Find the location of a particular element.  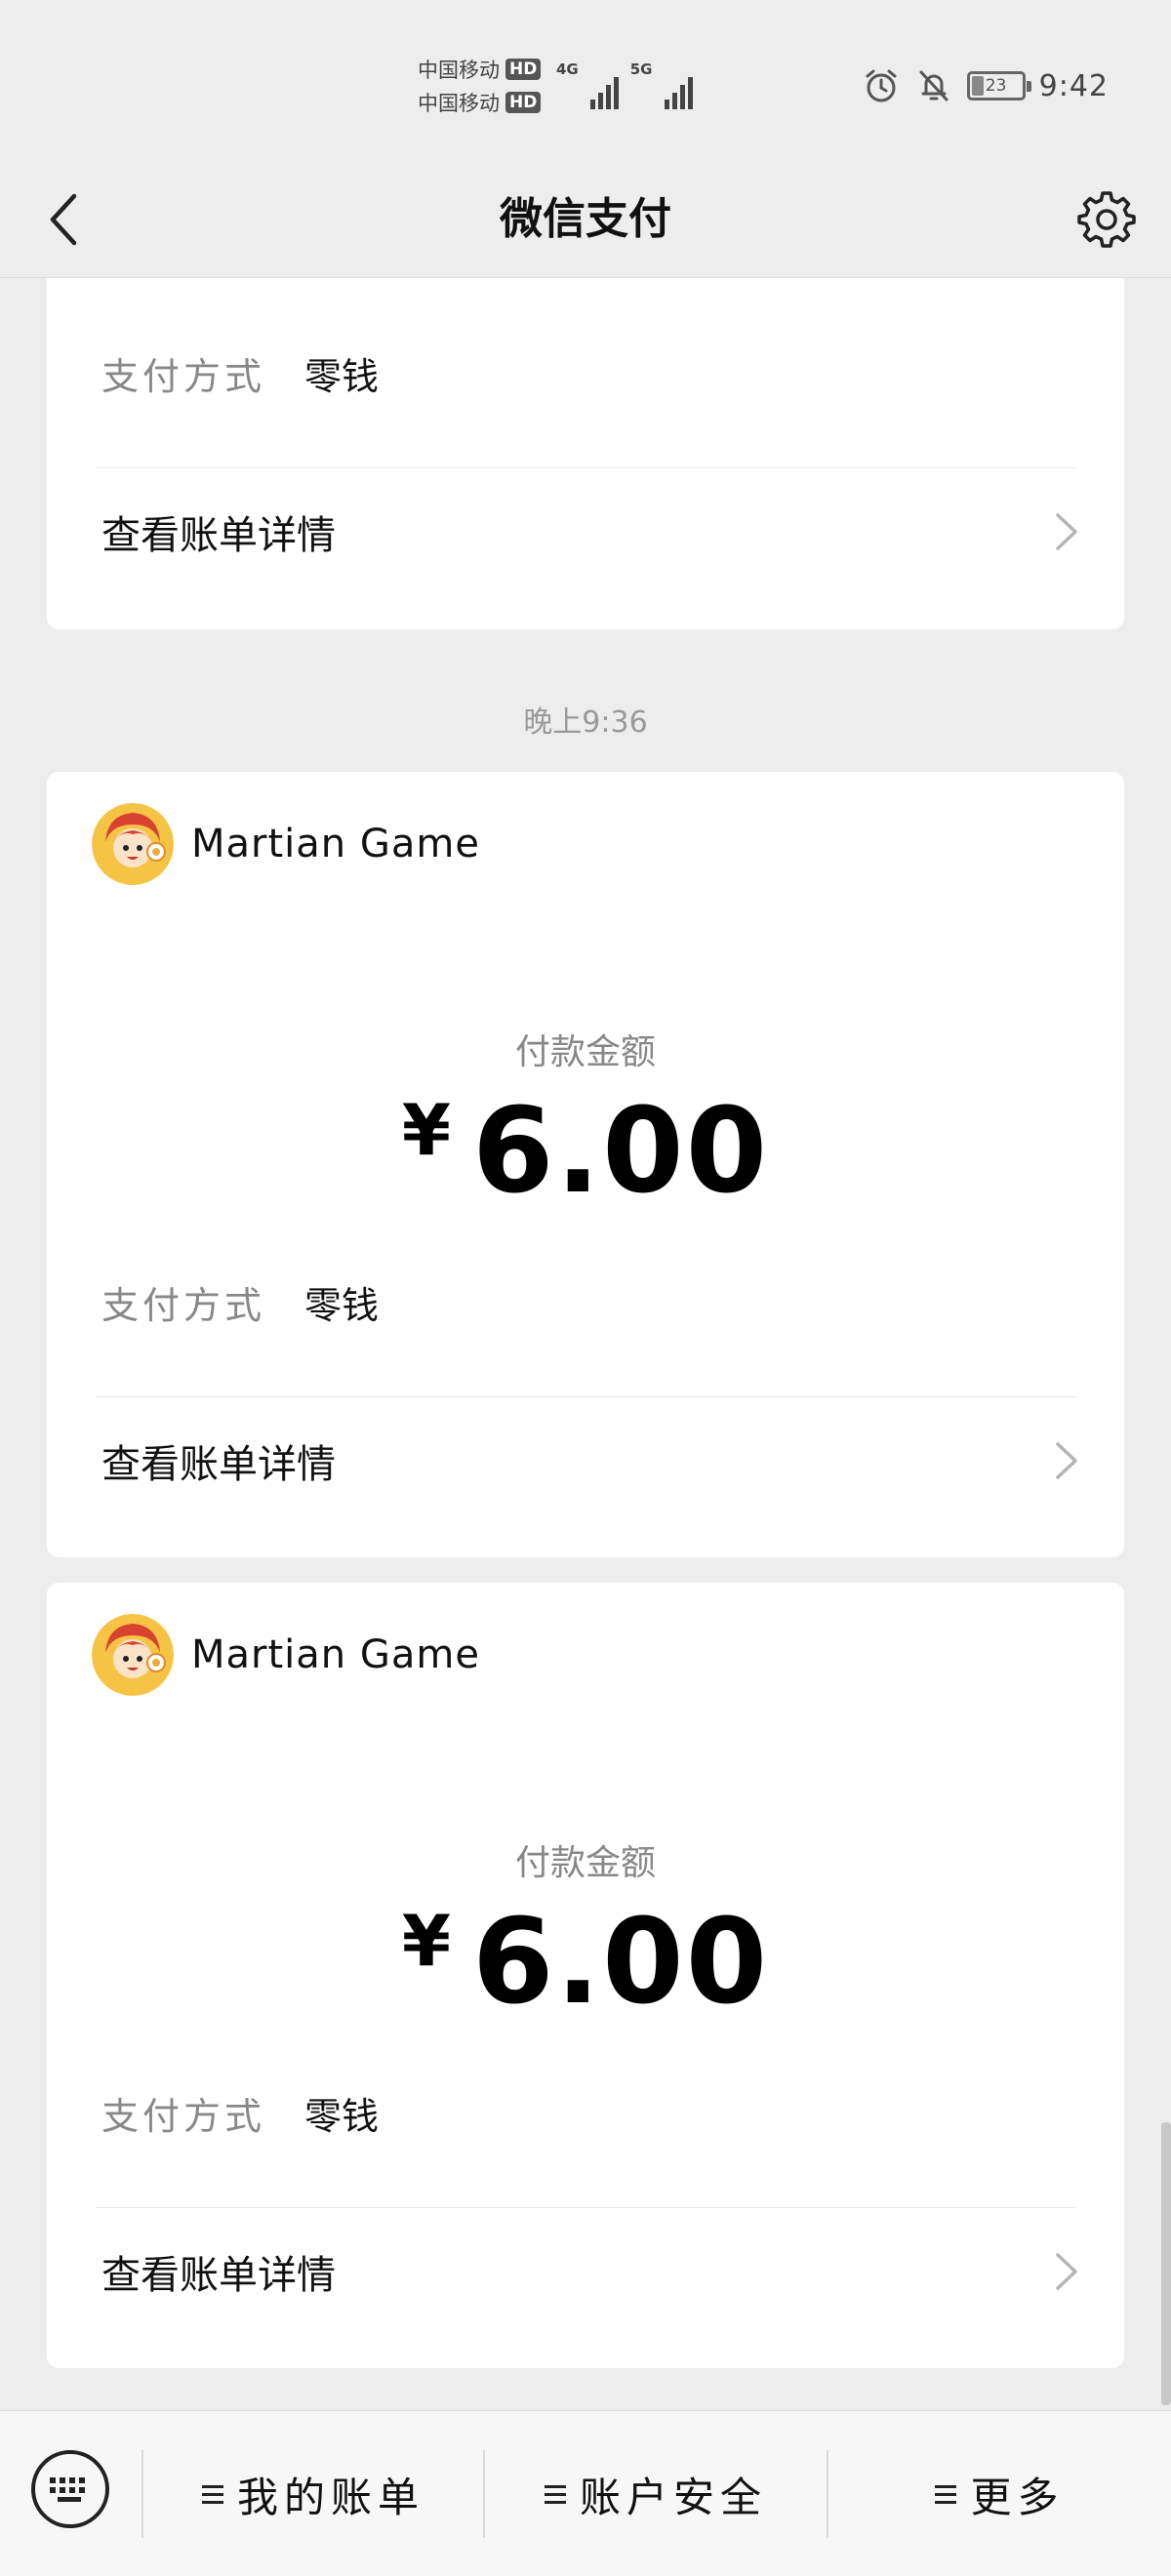

status-right: 23 9:42 is located at coordinates (985, 85).